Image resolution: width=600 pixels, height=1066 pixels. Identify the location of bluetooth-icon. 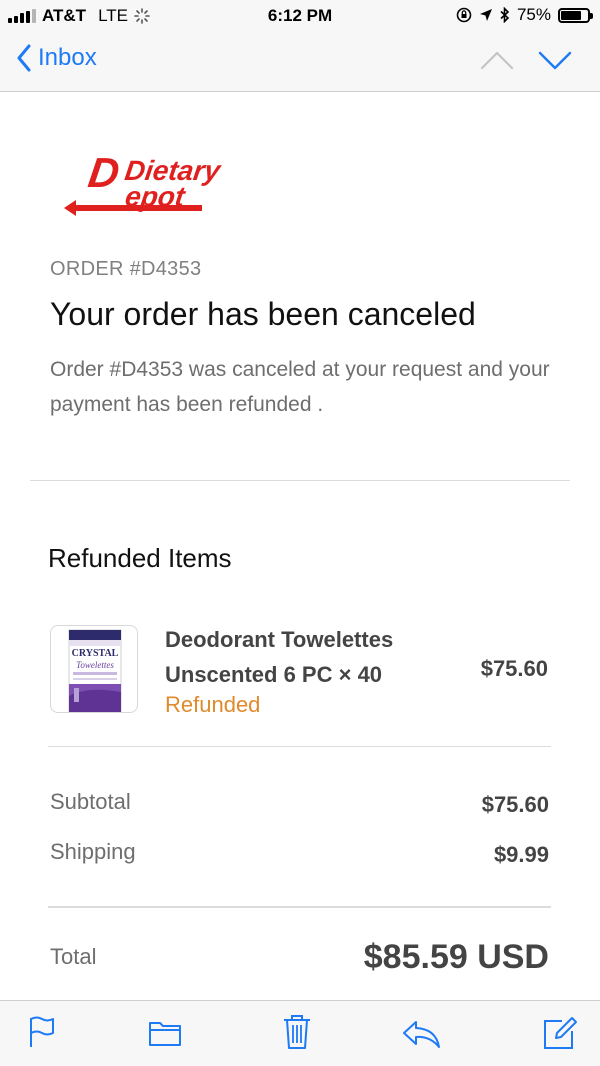
(505, 15).